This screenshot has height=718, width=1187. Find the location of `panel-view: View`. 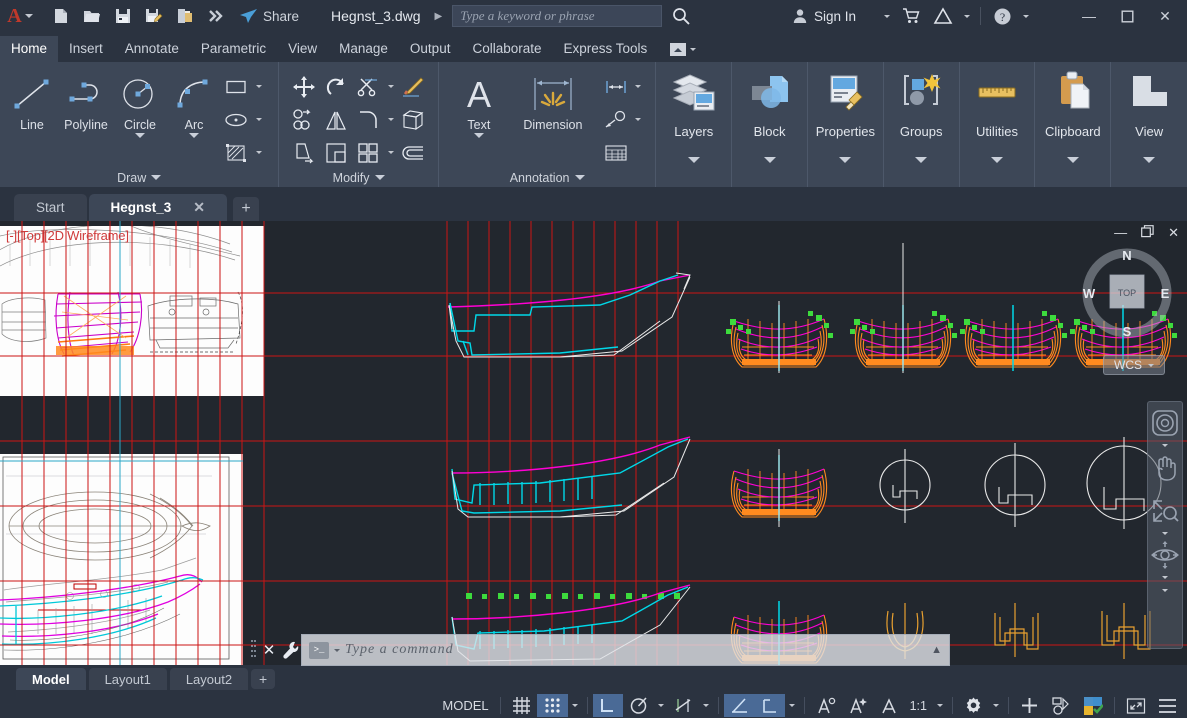

panel-view: View is located at coordinates (1149, 124).